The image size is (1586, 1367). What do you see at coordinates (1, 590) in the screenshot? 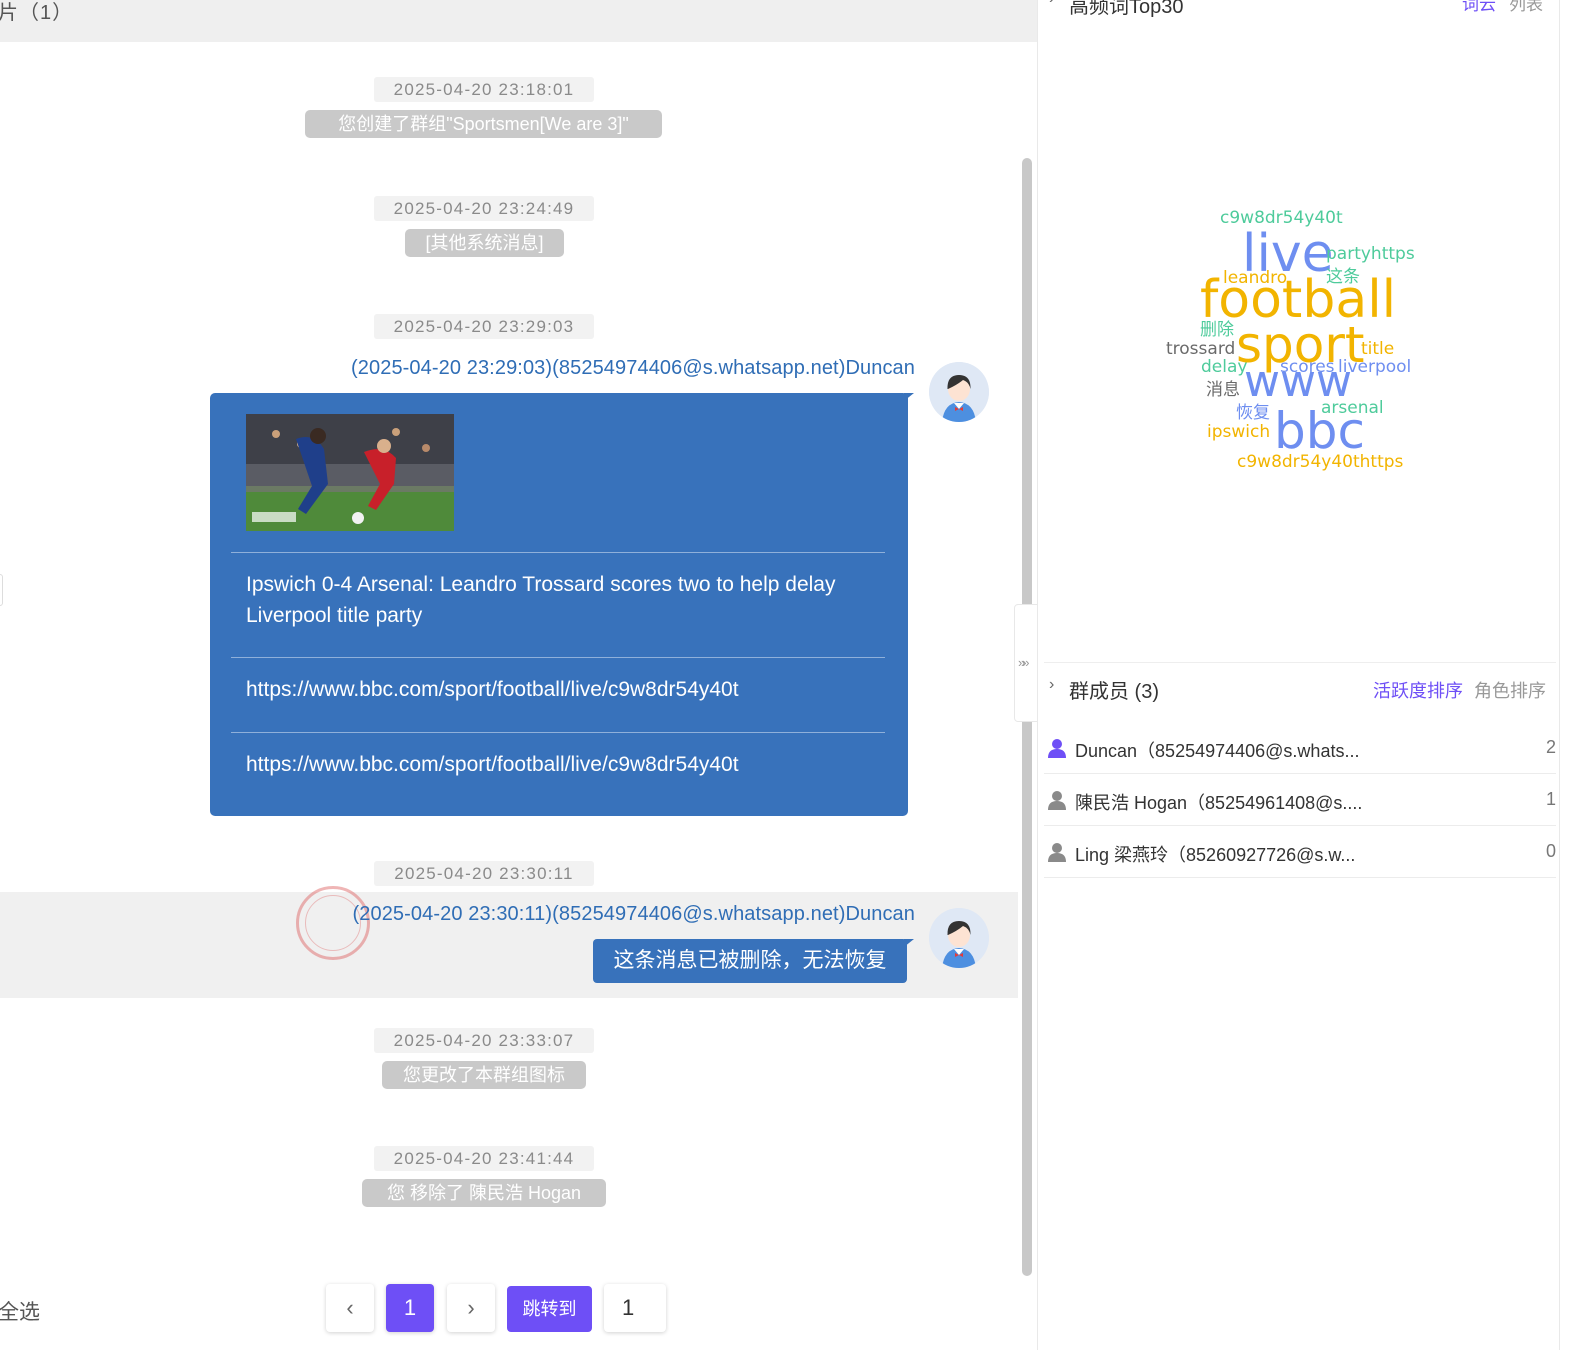
I see `message-checkbox` at bounding box center [1, 590].